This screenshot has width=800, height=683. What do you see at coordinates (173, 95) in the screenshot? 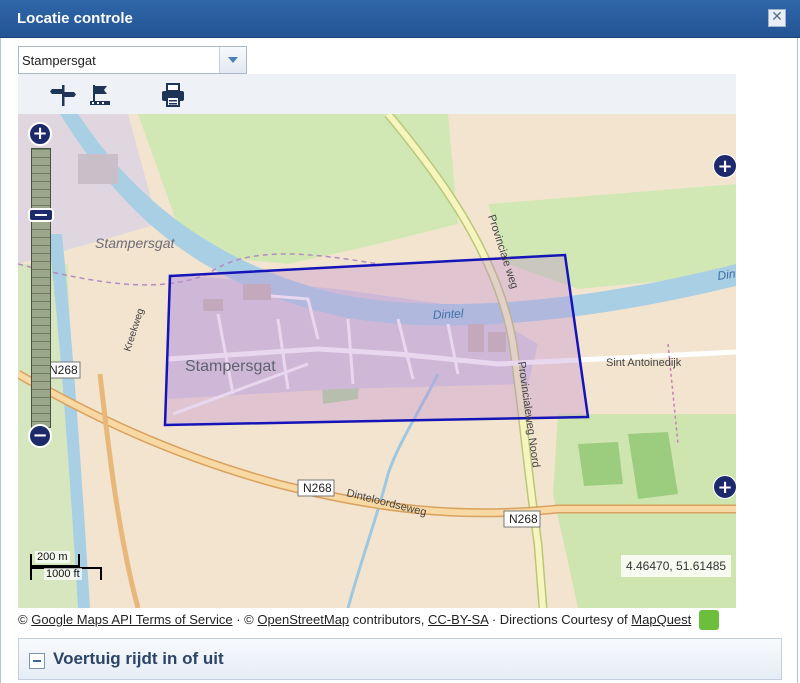
I see `printer-icon` at bounding box center [173, 95].